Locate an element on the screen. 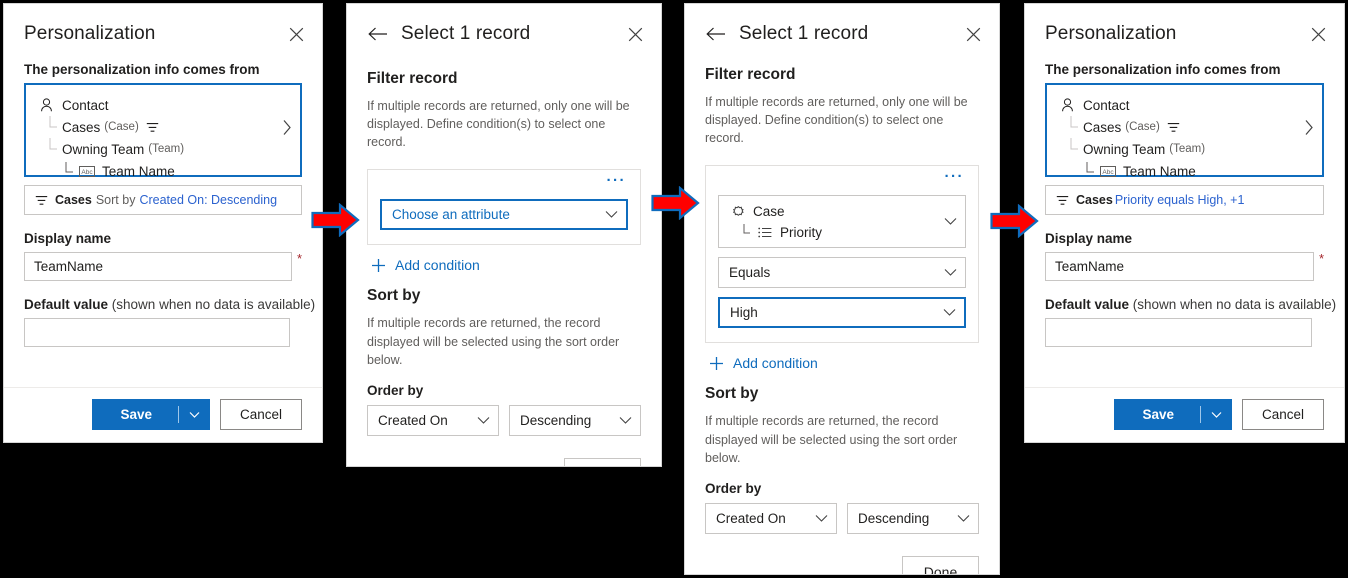 Image resolution: width=1348 pixels, height=578 pixels. abc-text-field-icon: Abc is located at coordinates (1107, 171).